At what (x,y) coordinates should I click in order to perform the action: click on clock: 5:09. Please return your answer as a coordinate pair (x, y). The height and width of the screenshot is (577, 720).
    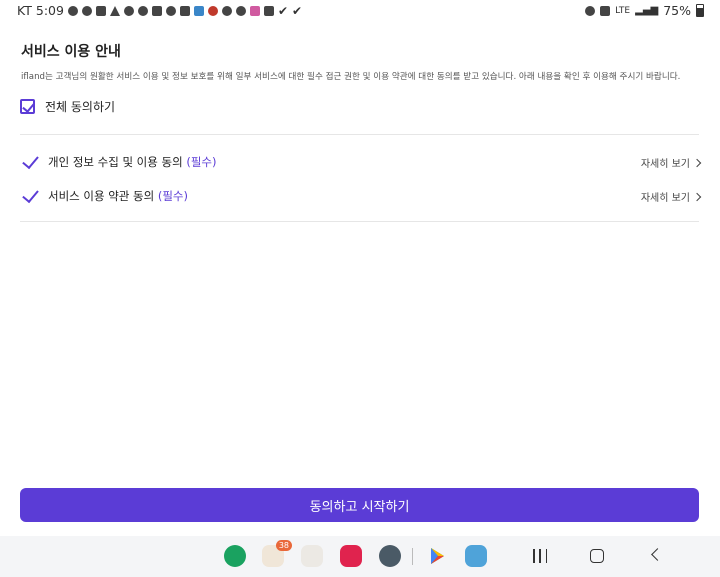
    Looking at the image, I should click on (49, 10).